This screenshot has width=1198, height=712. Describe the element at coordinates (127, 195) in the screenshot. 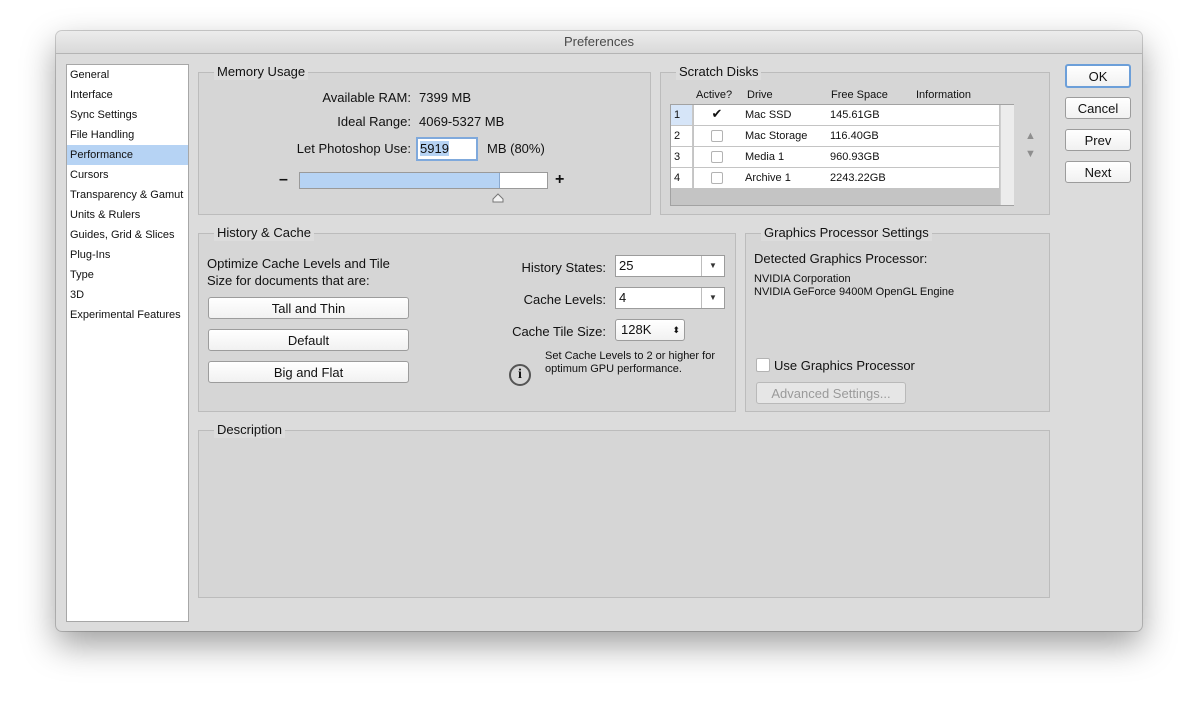

I see `sidebar-item-transparency-gamut: Transparency & Gamut` at that location.